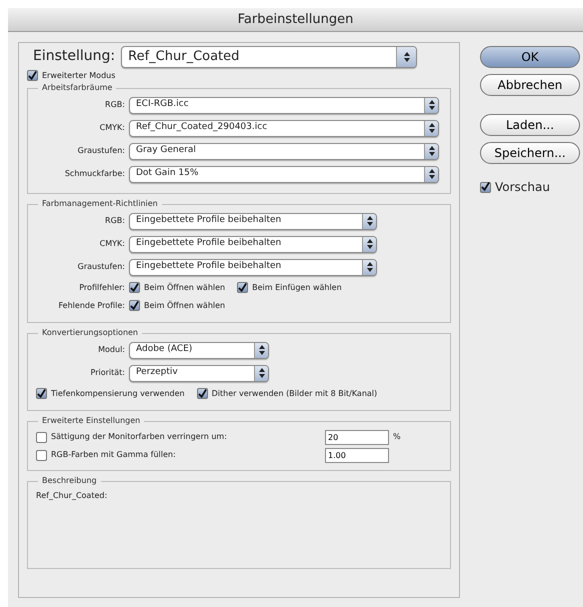  Describe the element at coordinates (79, 76) in the screenshot. I see `checkbox-label: Erweiterter Modus` at that location.